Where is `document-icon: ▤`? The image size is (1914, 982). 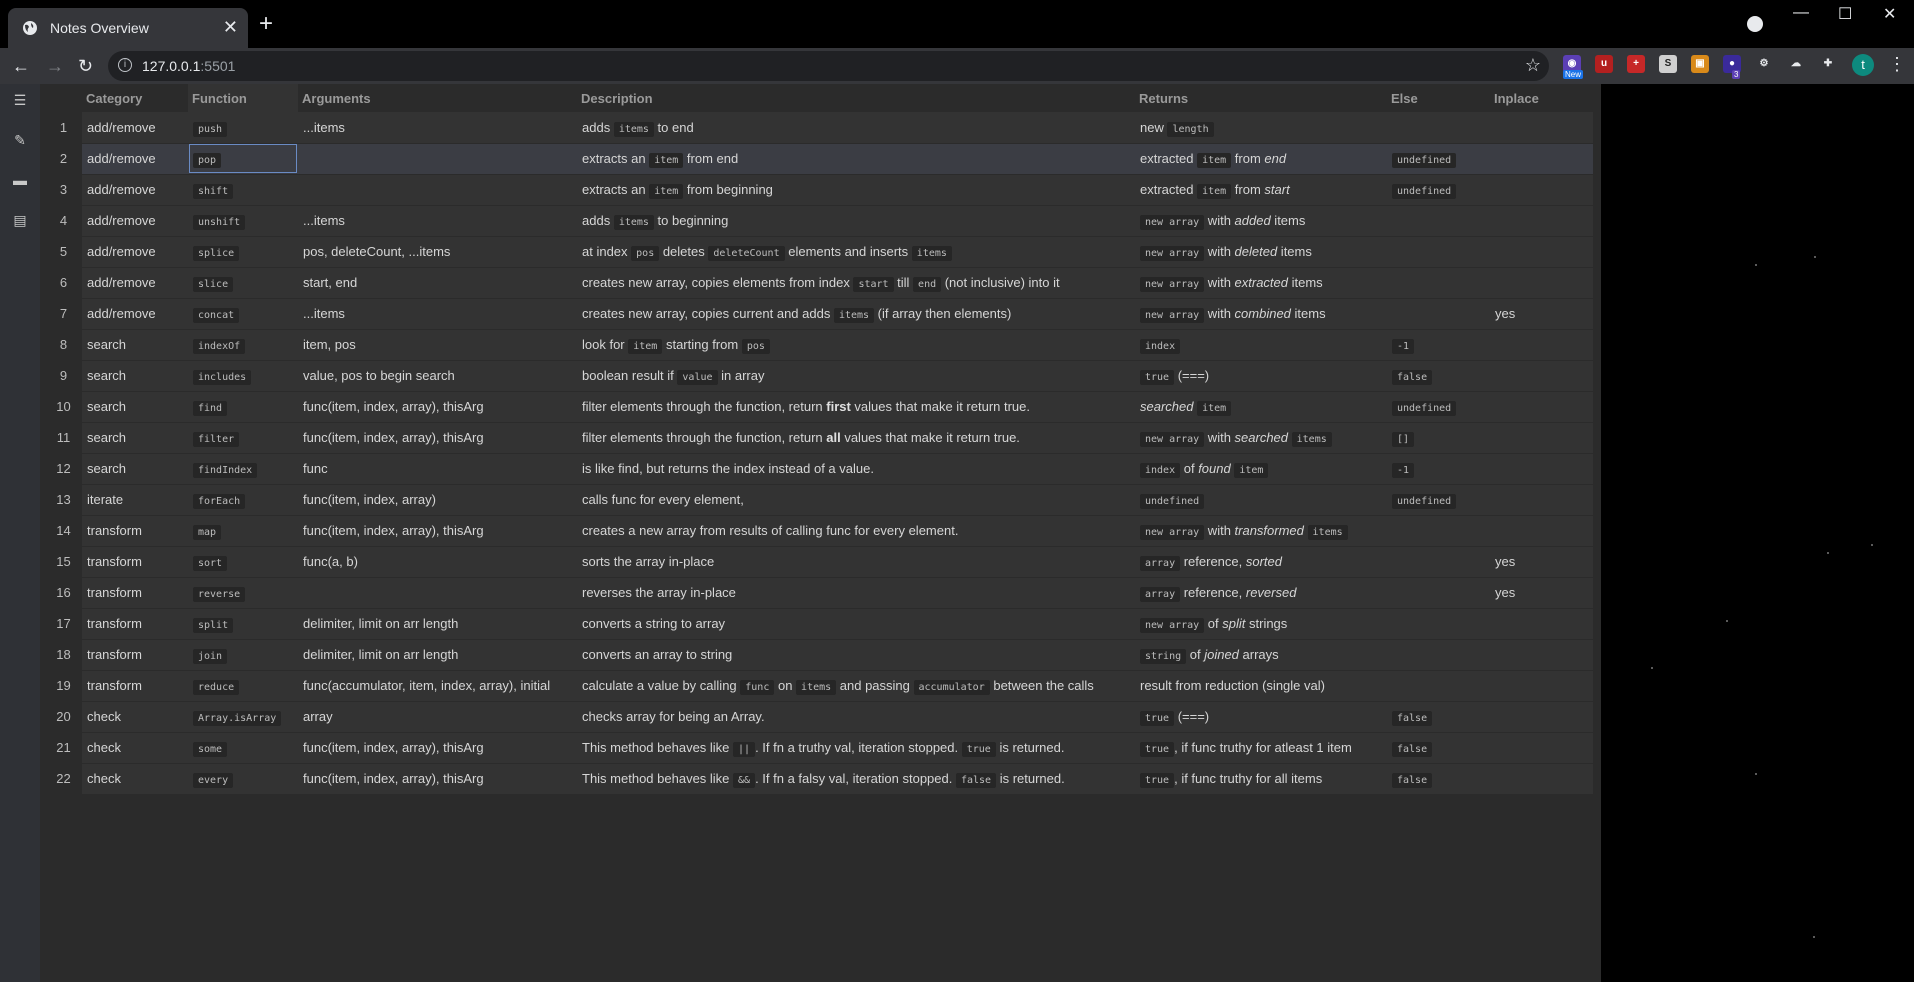 document-icon: ▤ is located at coordinates (20, 220).